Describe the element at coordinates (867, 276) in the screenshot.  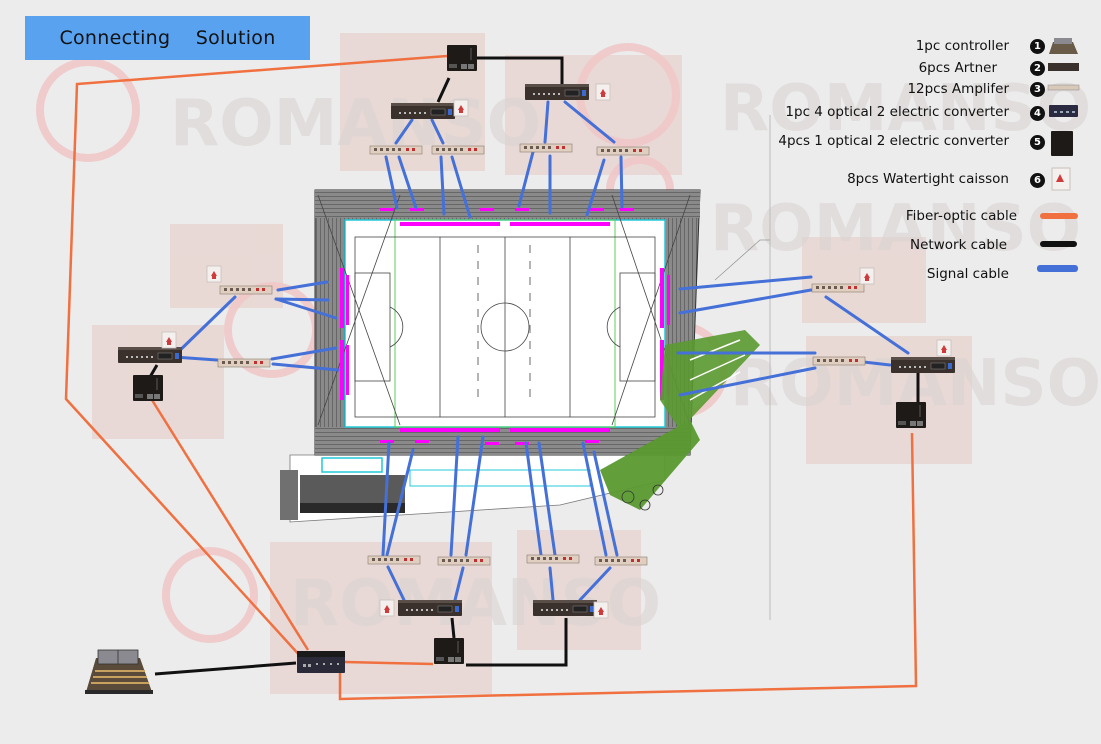
I see `caisson-right-upper` at that location.